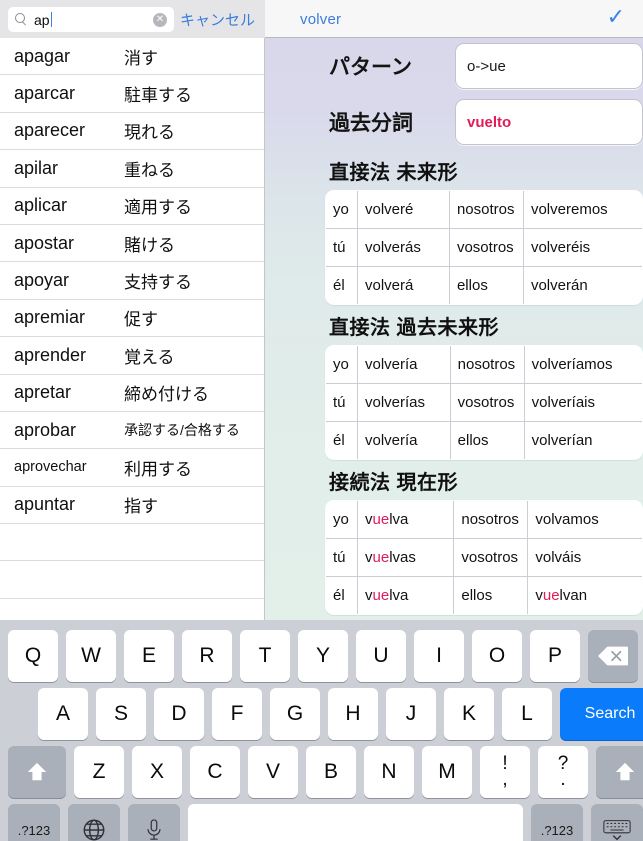 This screenshot has height=841, width=643. I want to click on backspace-icon, so click(613, 656).